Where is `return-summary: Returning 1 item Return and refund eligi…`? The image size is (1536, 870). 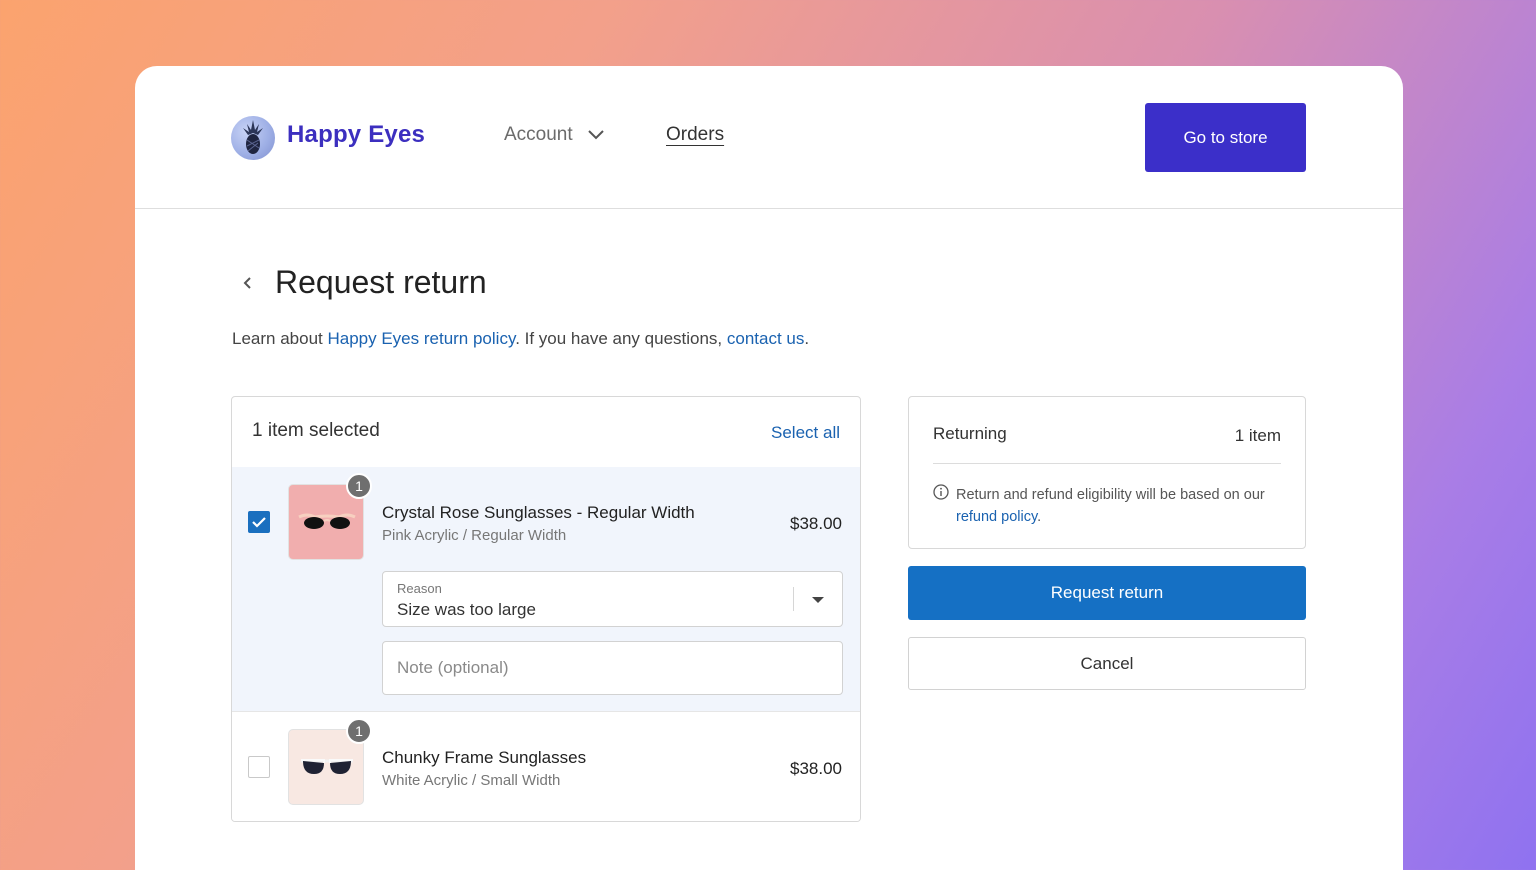 return-summary: Returning 1 item Return and refund eligi… is located at coordinates (1107, 472).